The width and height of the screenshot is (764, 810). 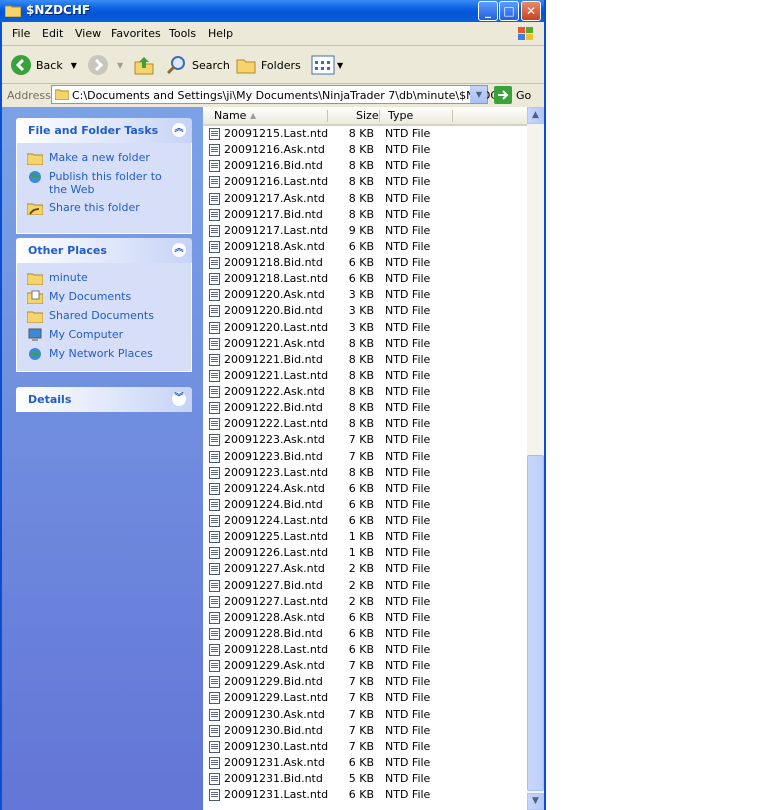 I want to click on file-row: 20091217.Bid.ntd 8 KB NTD File, so click(x=365, y=215).